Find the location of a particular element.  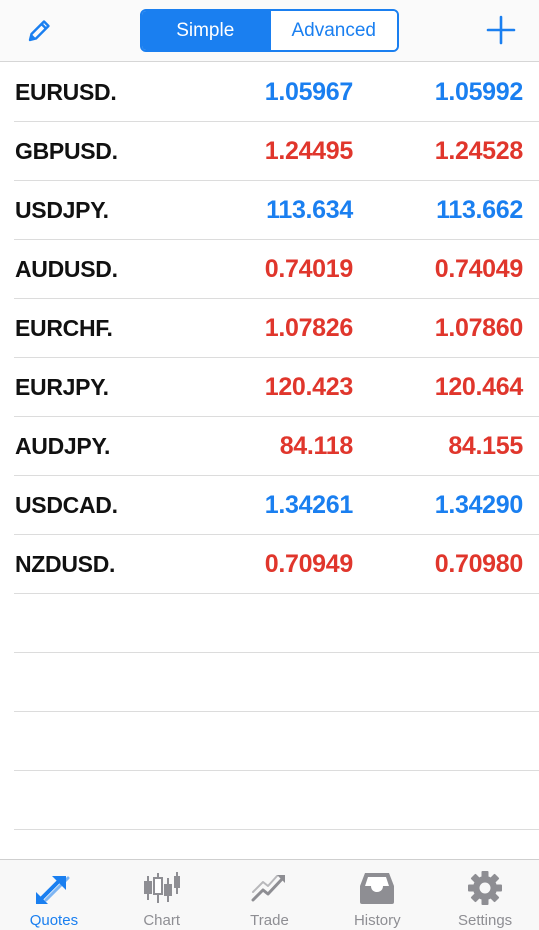

quote-row: EURUSD. 1.05967 1.05992 is located at coordinates (276, 92).